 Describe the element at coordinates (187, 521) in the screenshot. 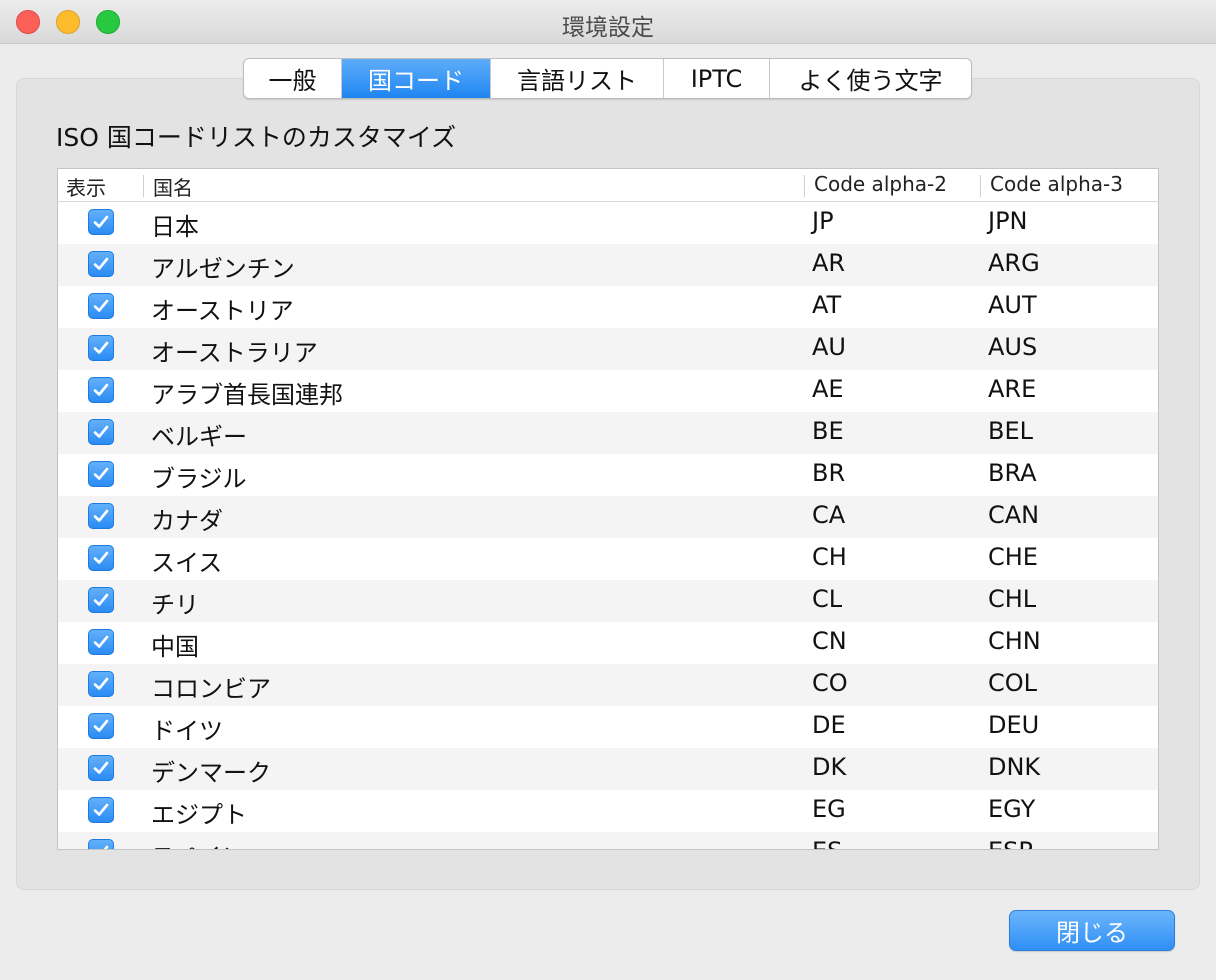

I see `country-name: カナダ` at that location.